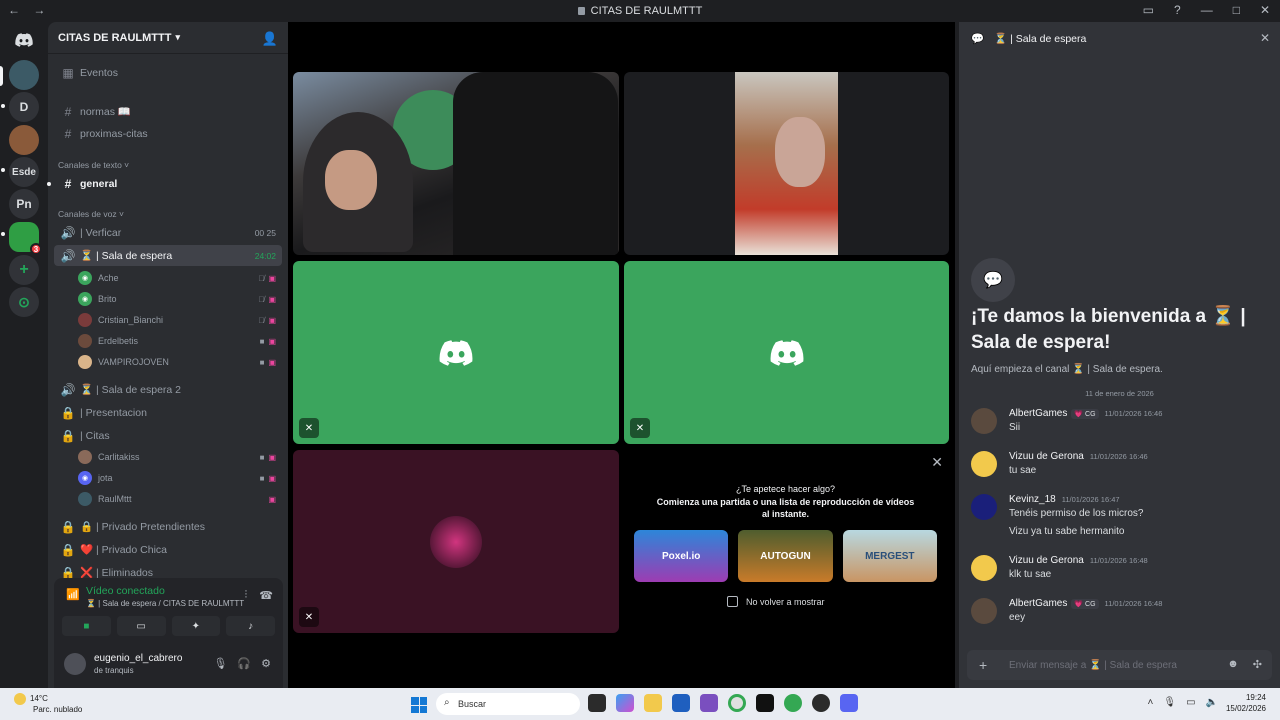 This screenshot has width=1280, height=720. What do you see at coordinates (179, 341) in the screenshot?
I see `voice-user: Erdelbetis ■ ▣` at bounding box center [179, 341].